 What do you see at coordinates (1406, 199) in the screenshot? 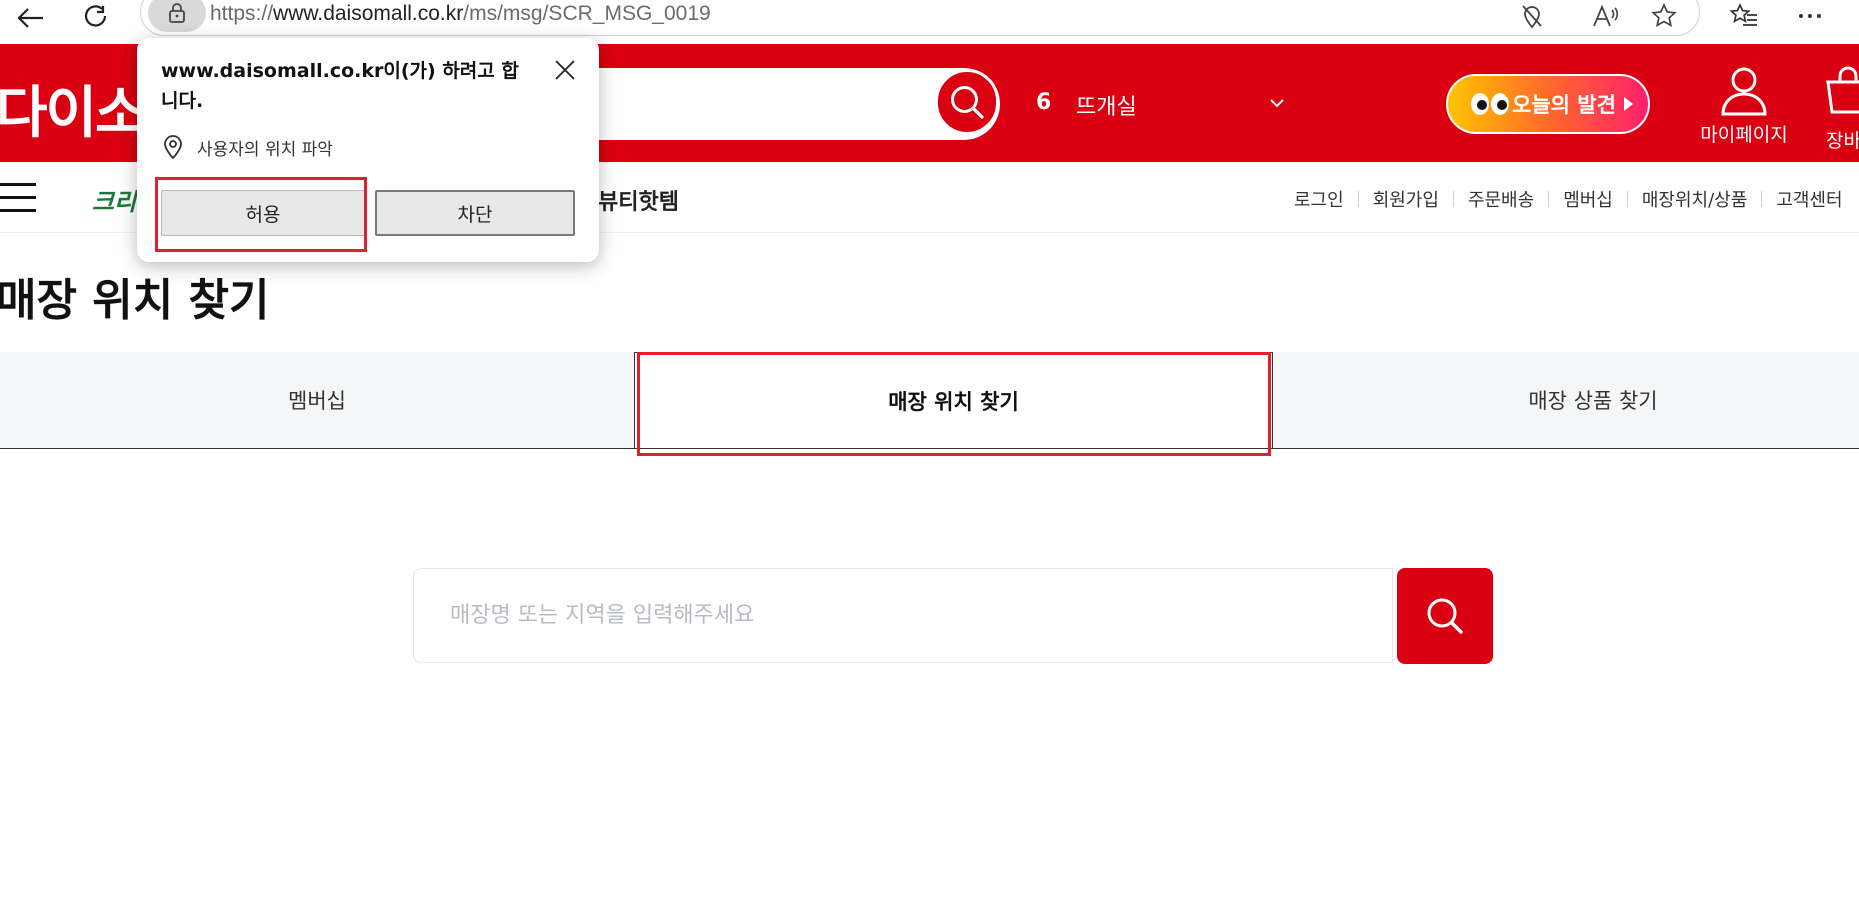
I see `signup-link: 회원가입` at bounding box center [1406, 199].